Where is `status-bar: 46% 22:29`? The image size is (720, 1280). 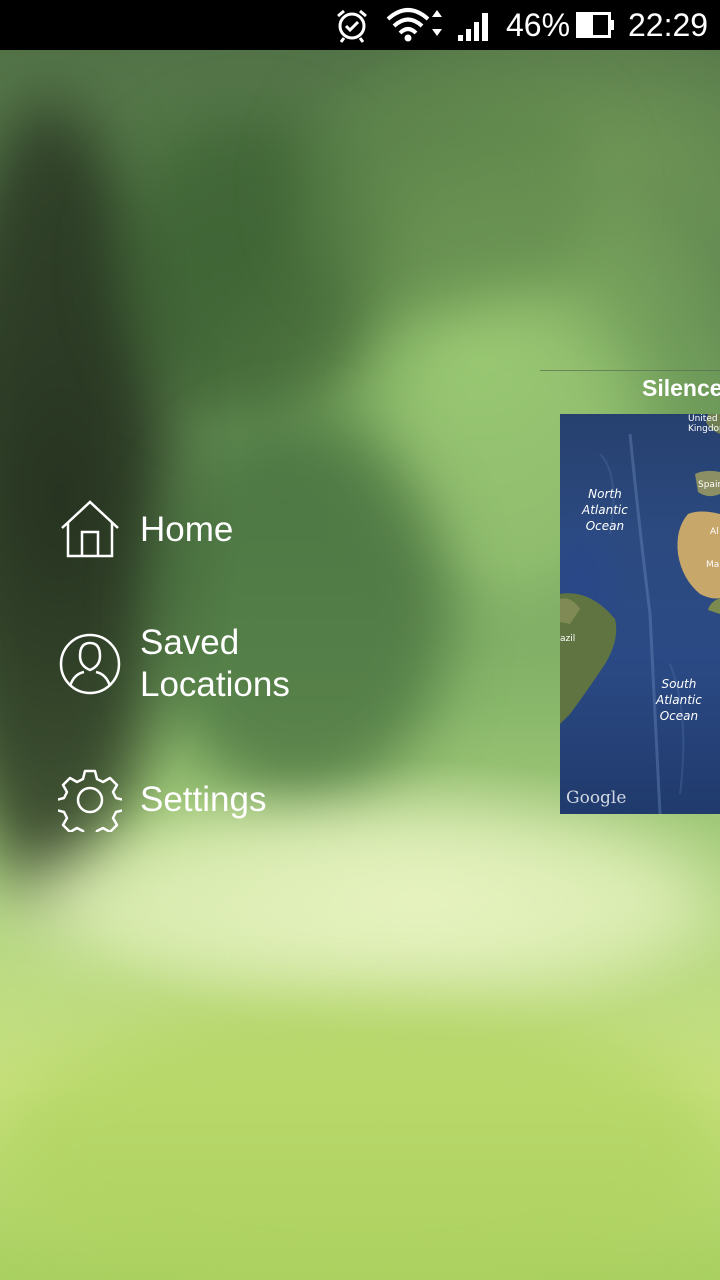
status-bar: 46% 22:29 is located at coordinates (360, 25).